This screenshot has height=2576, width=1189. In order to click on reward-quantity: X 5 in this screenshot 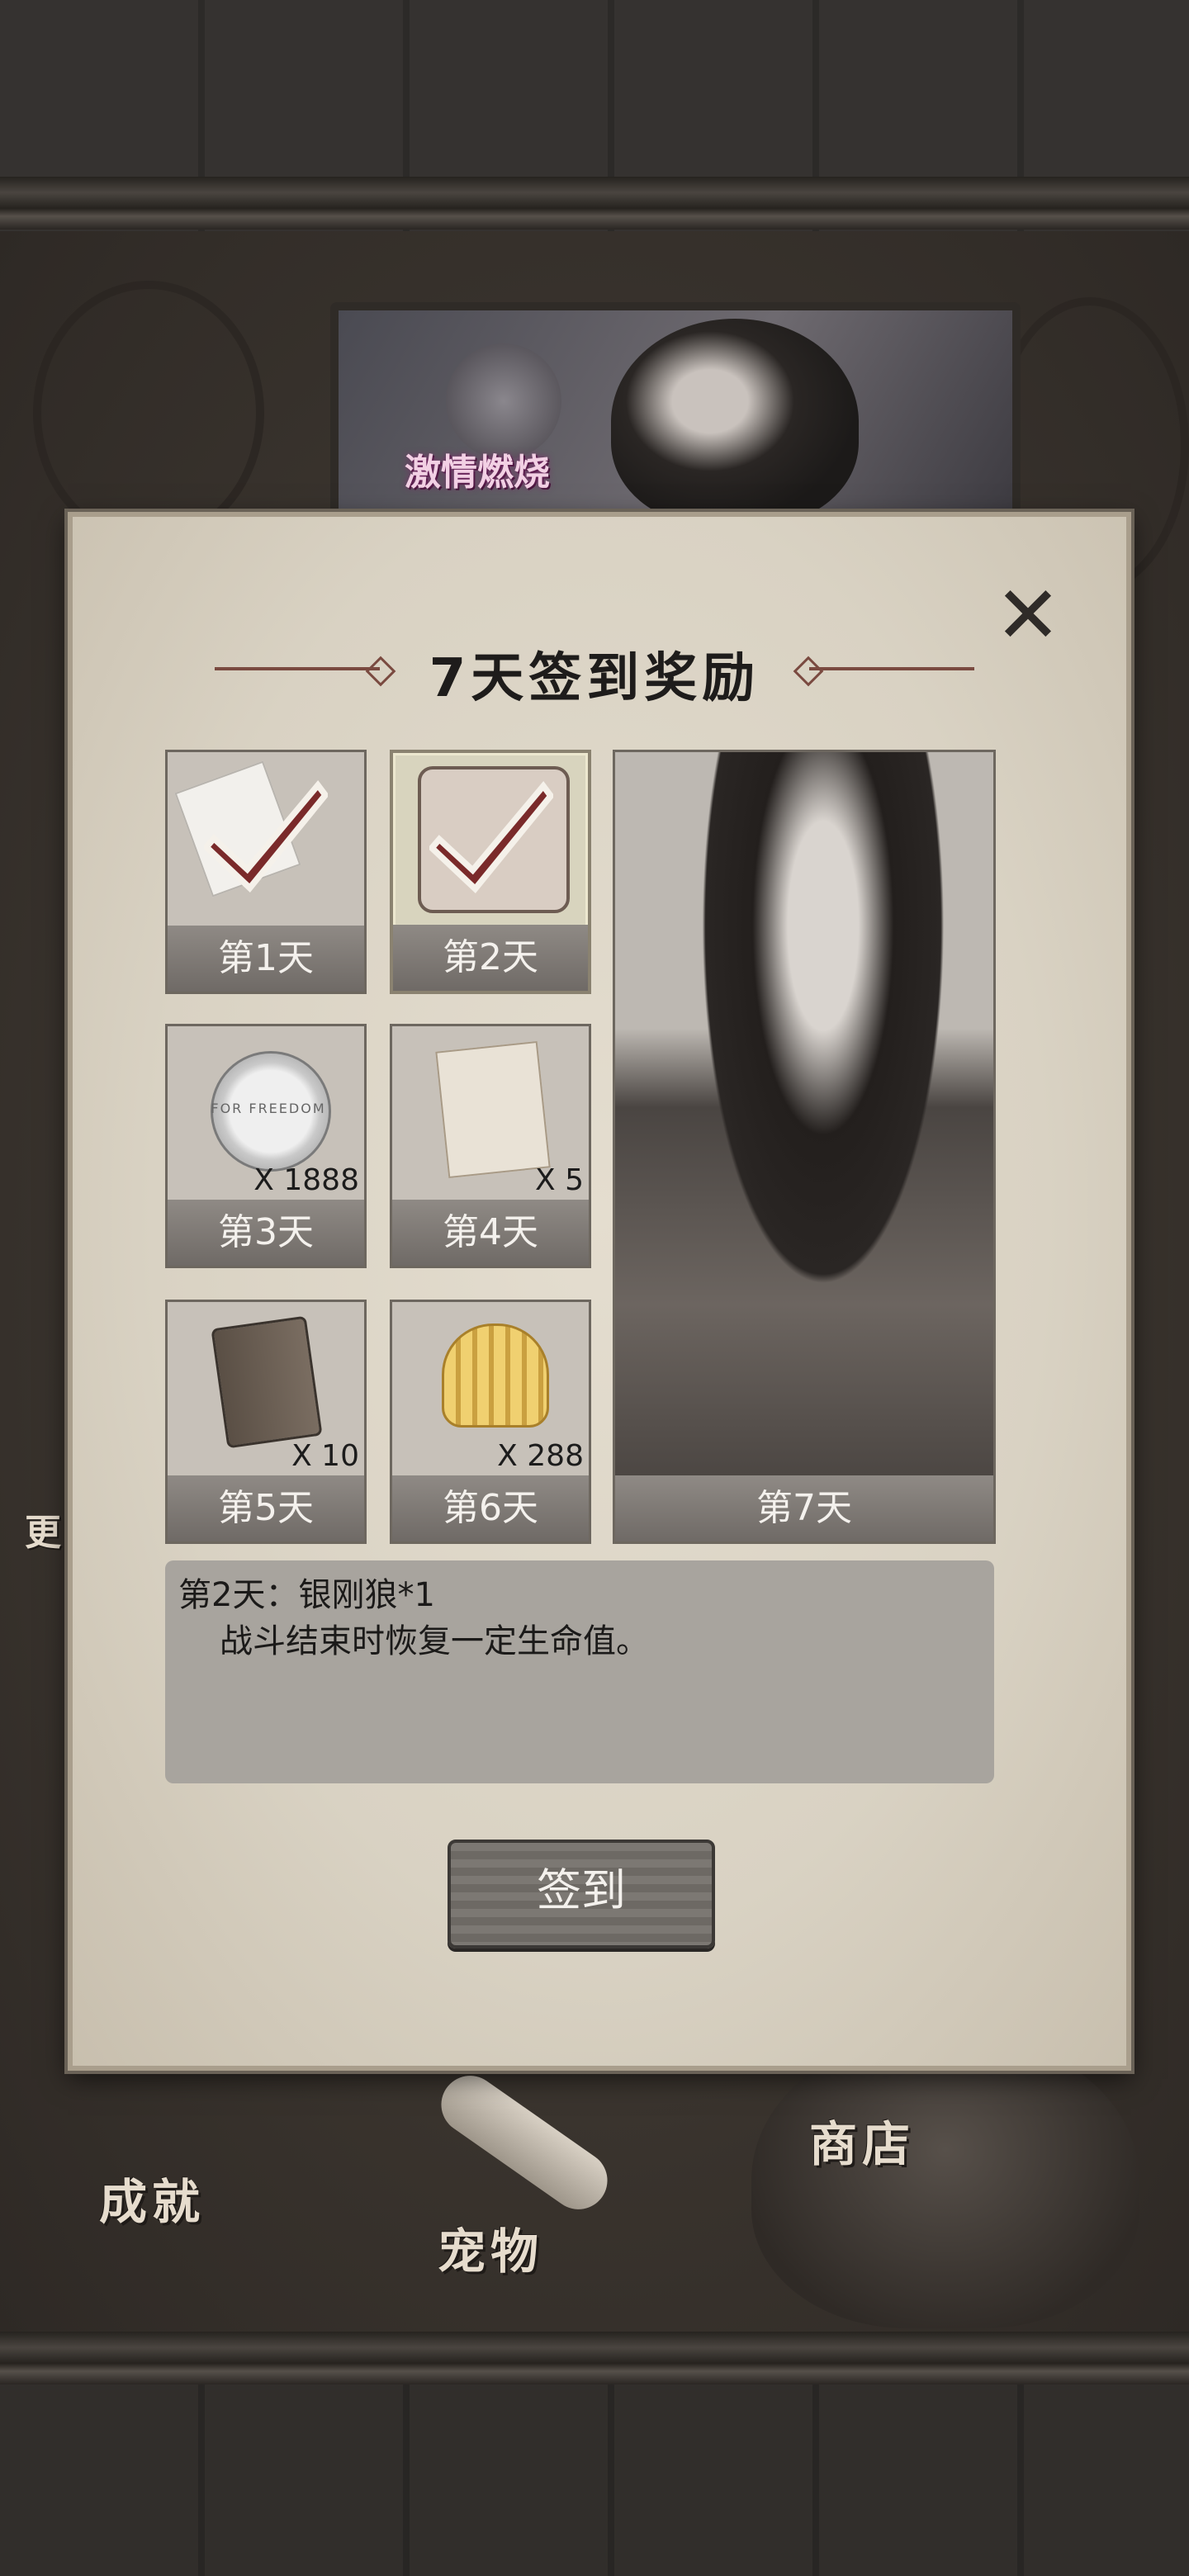, I will do `click(559, 1180)`.